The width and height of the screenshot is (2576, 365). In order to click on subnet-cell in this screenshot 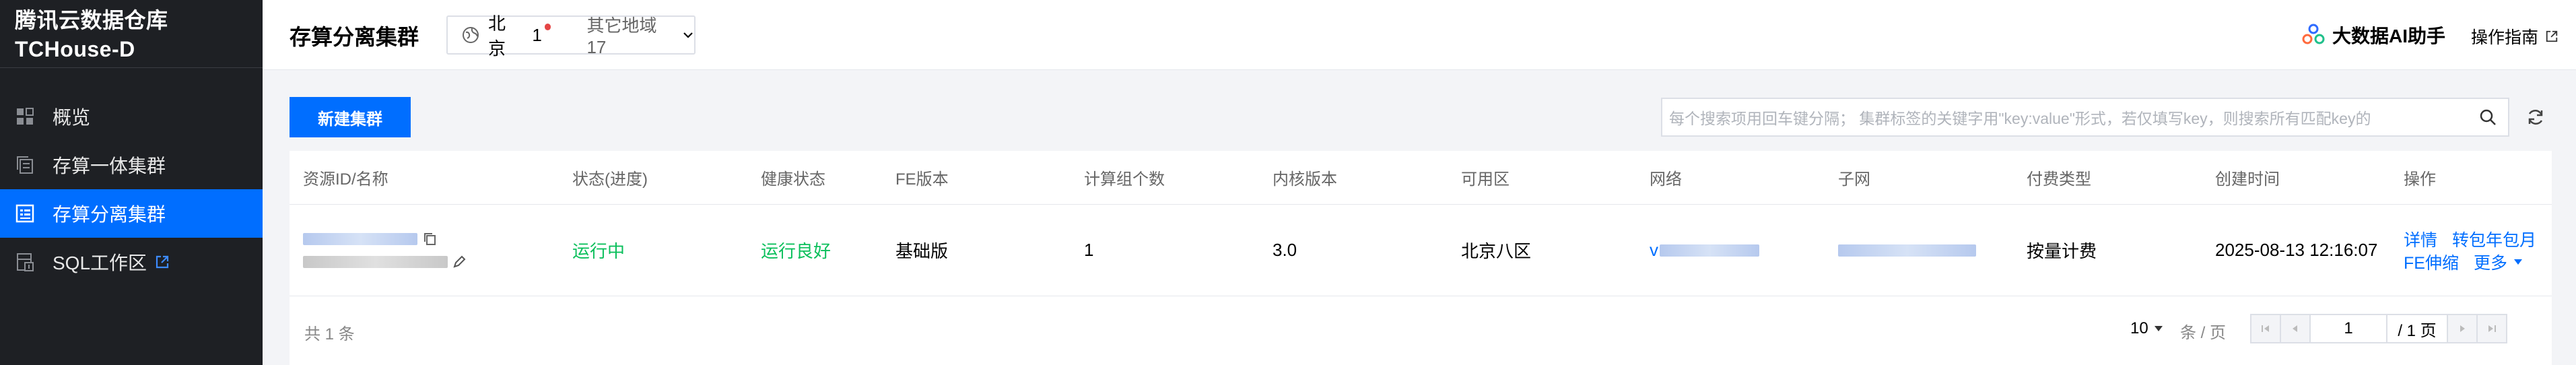, I will do `click(1907, 250)`.